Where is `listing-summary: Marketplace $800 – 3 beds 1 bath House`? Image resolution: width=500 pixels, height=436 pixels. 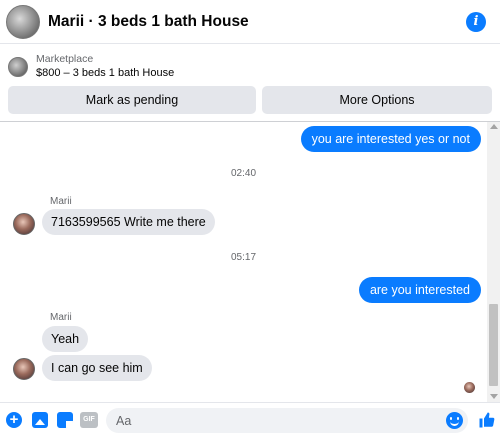
listing-summary: Marketplace $800 – 3 beds 1 bath House is located at coordinates (91, 66).